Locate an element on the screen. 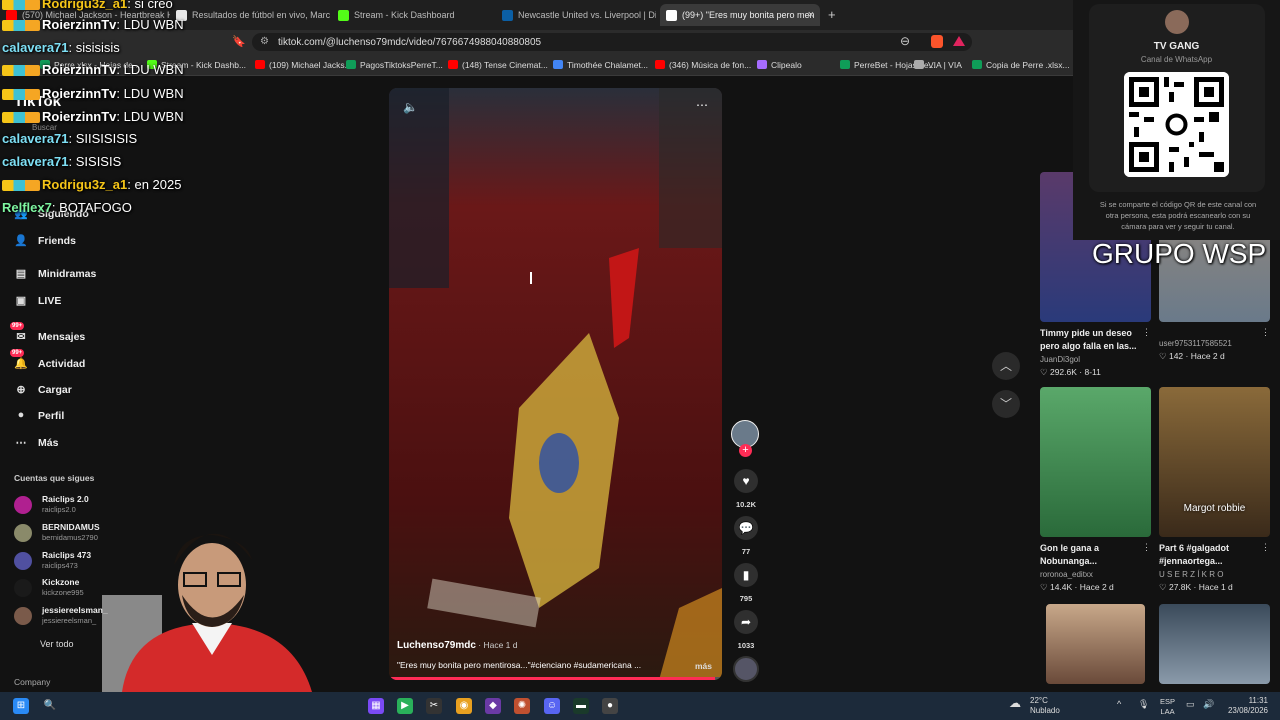 This screenshot has width=1280, height=720. bookmark-item: Clipealo is located at coordinates (779, 65).